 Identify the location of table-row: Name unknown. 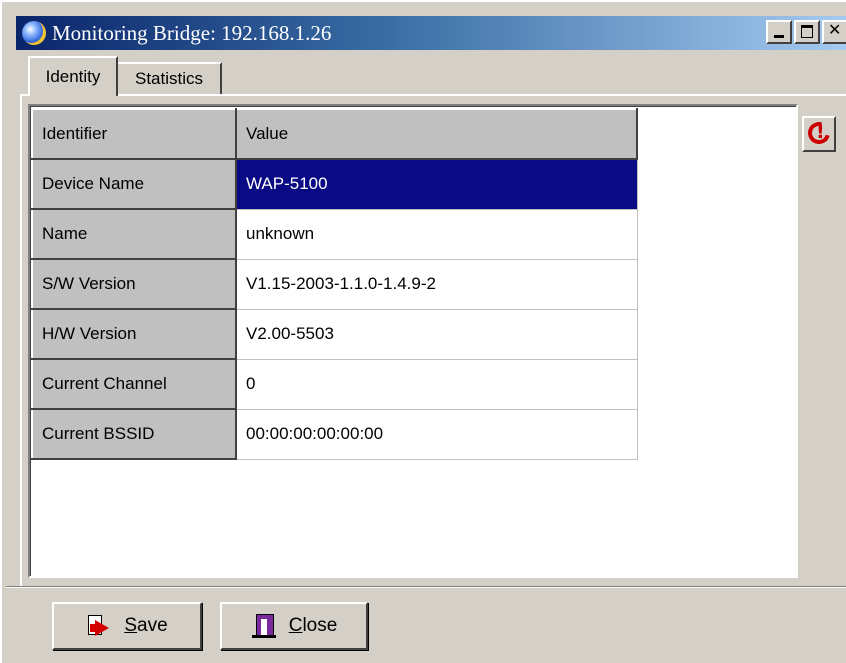
(334, 234).